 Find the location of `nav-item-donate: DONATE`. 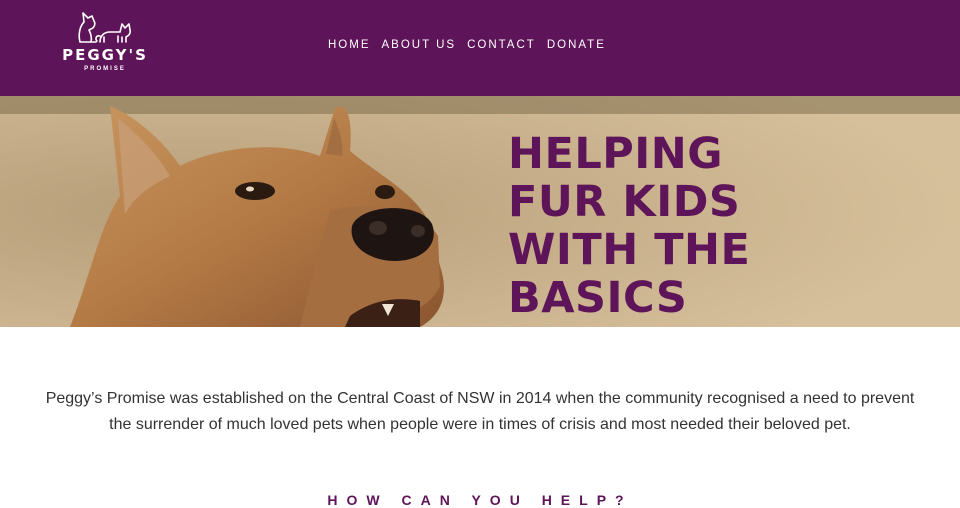

nav-item-donate: DONATE is located at coordinates (576, 45).